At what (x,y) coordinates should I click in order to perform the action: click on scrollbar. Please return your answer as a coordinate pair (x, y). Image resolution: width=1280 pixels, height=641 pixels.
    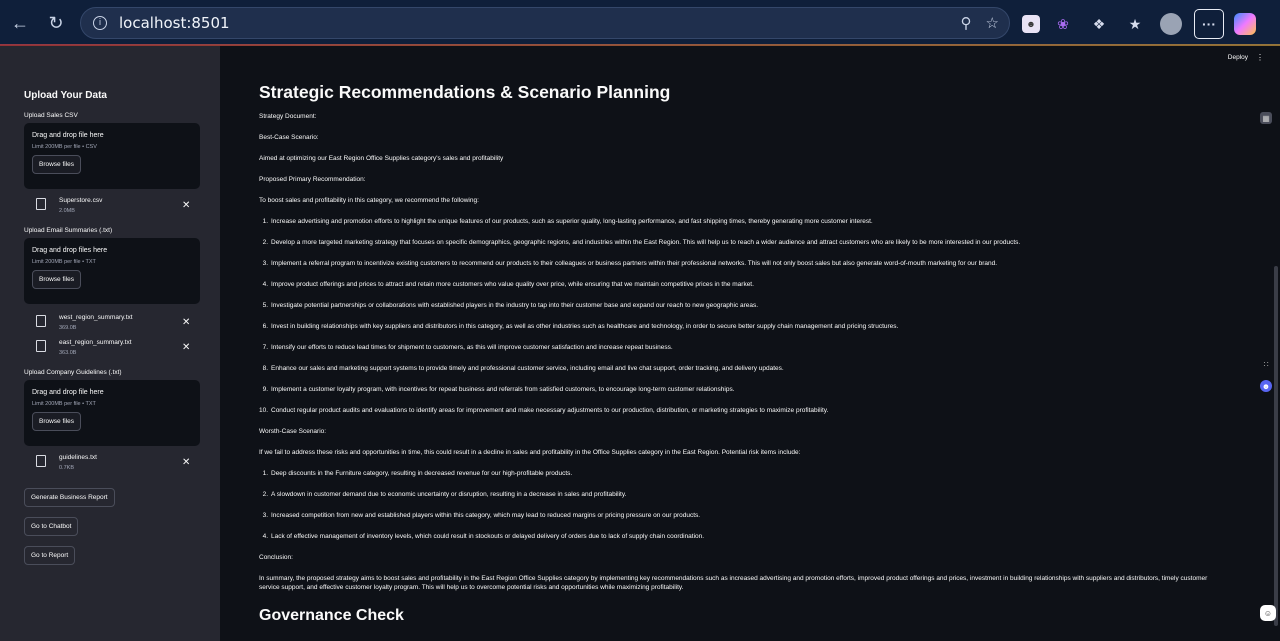
    Looking at the image, I should click on (1276, 446).